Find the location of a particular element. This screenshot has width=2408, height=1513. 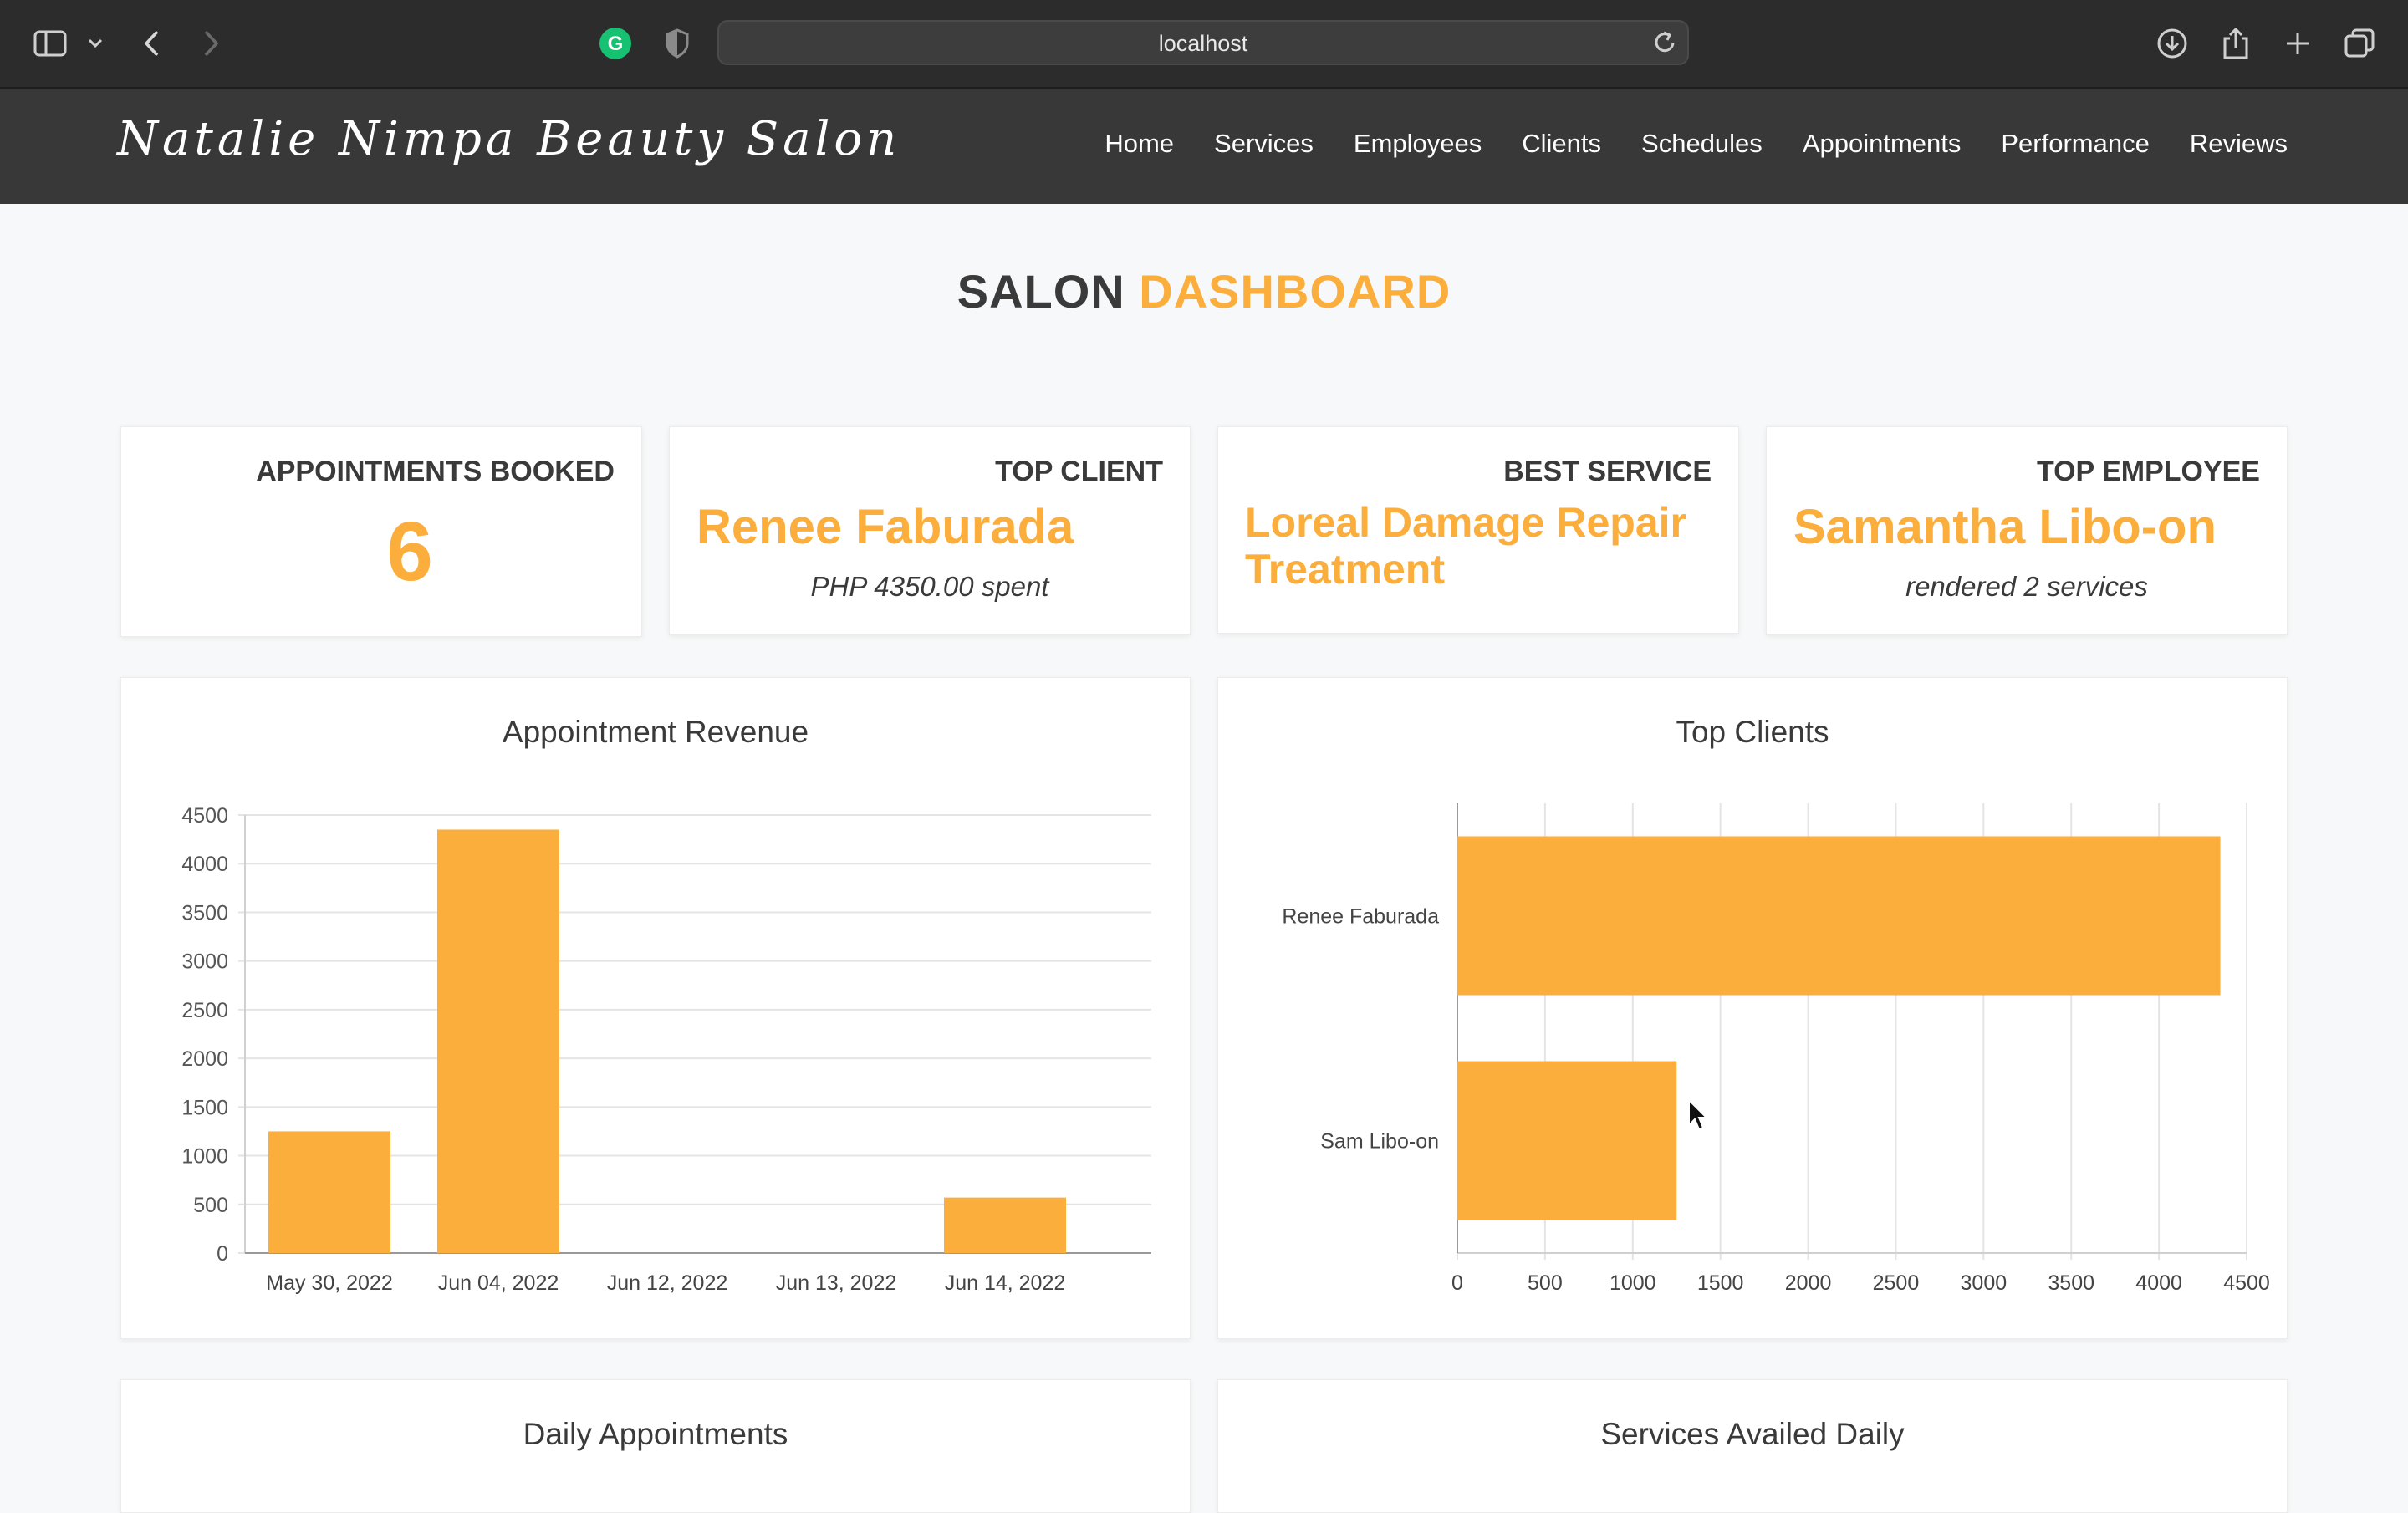

chevron-down-icon is located at coordinates (96, 43).